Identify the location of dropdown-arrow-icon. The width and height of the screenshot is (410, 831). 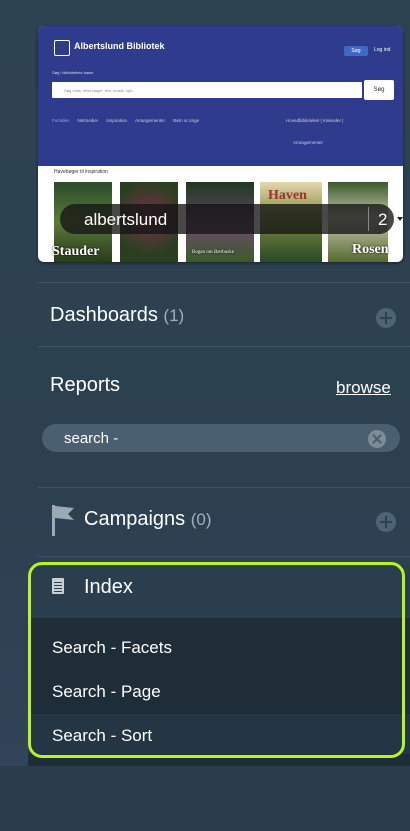
(398, 219).